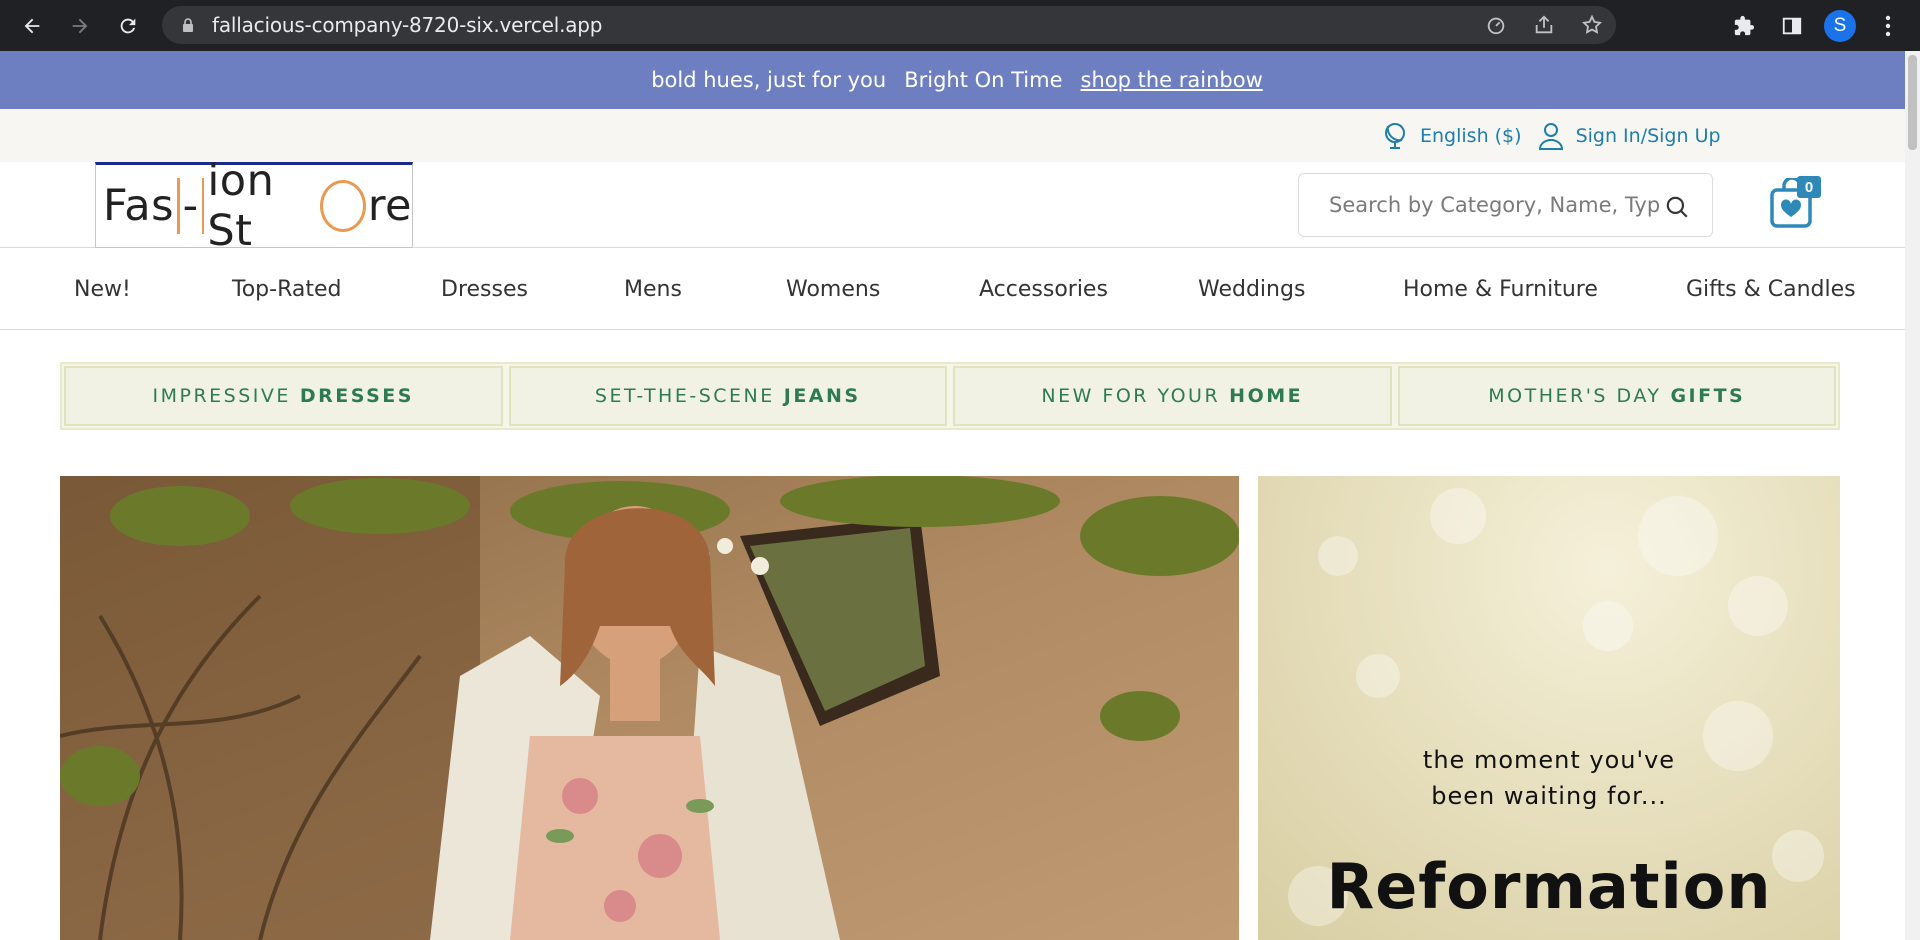  Describe the element at coordinates (1544, 25) in the screenshot. I see `share-icon` at that location.